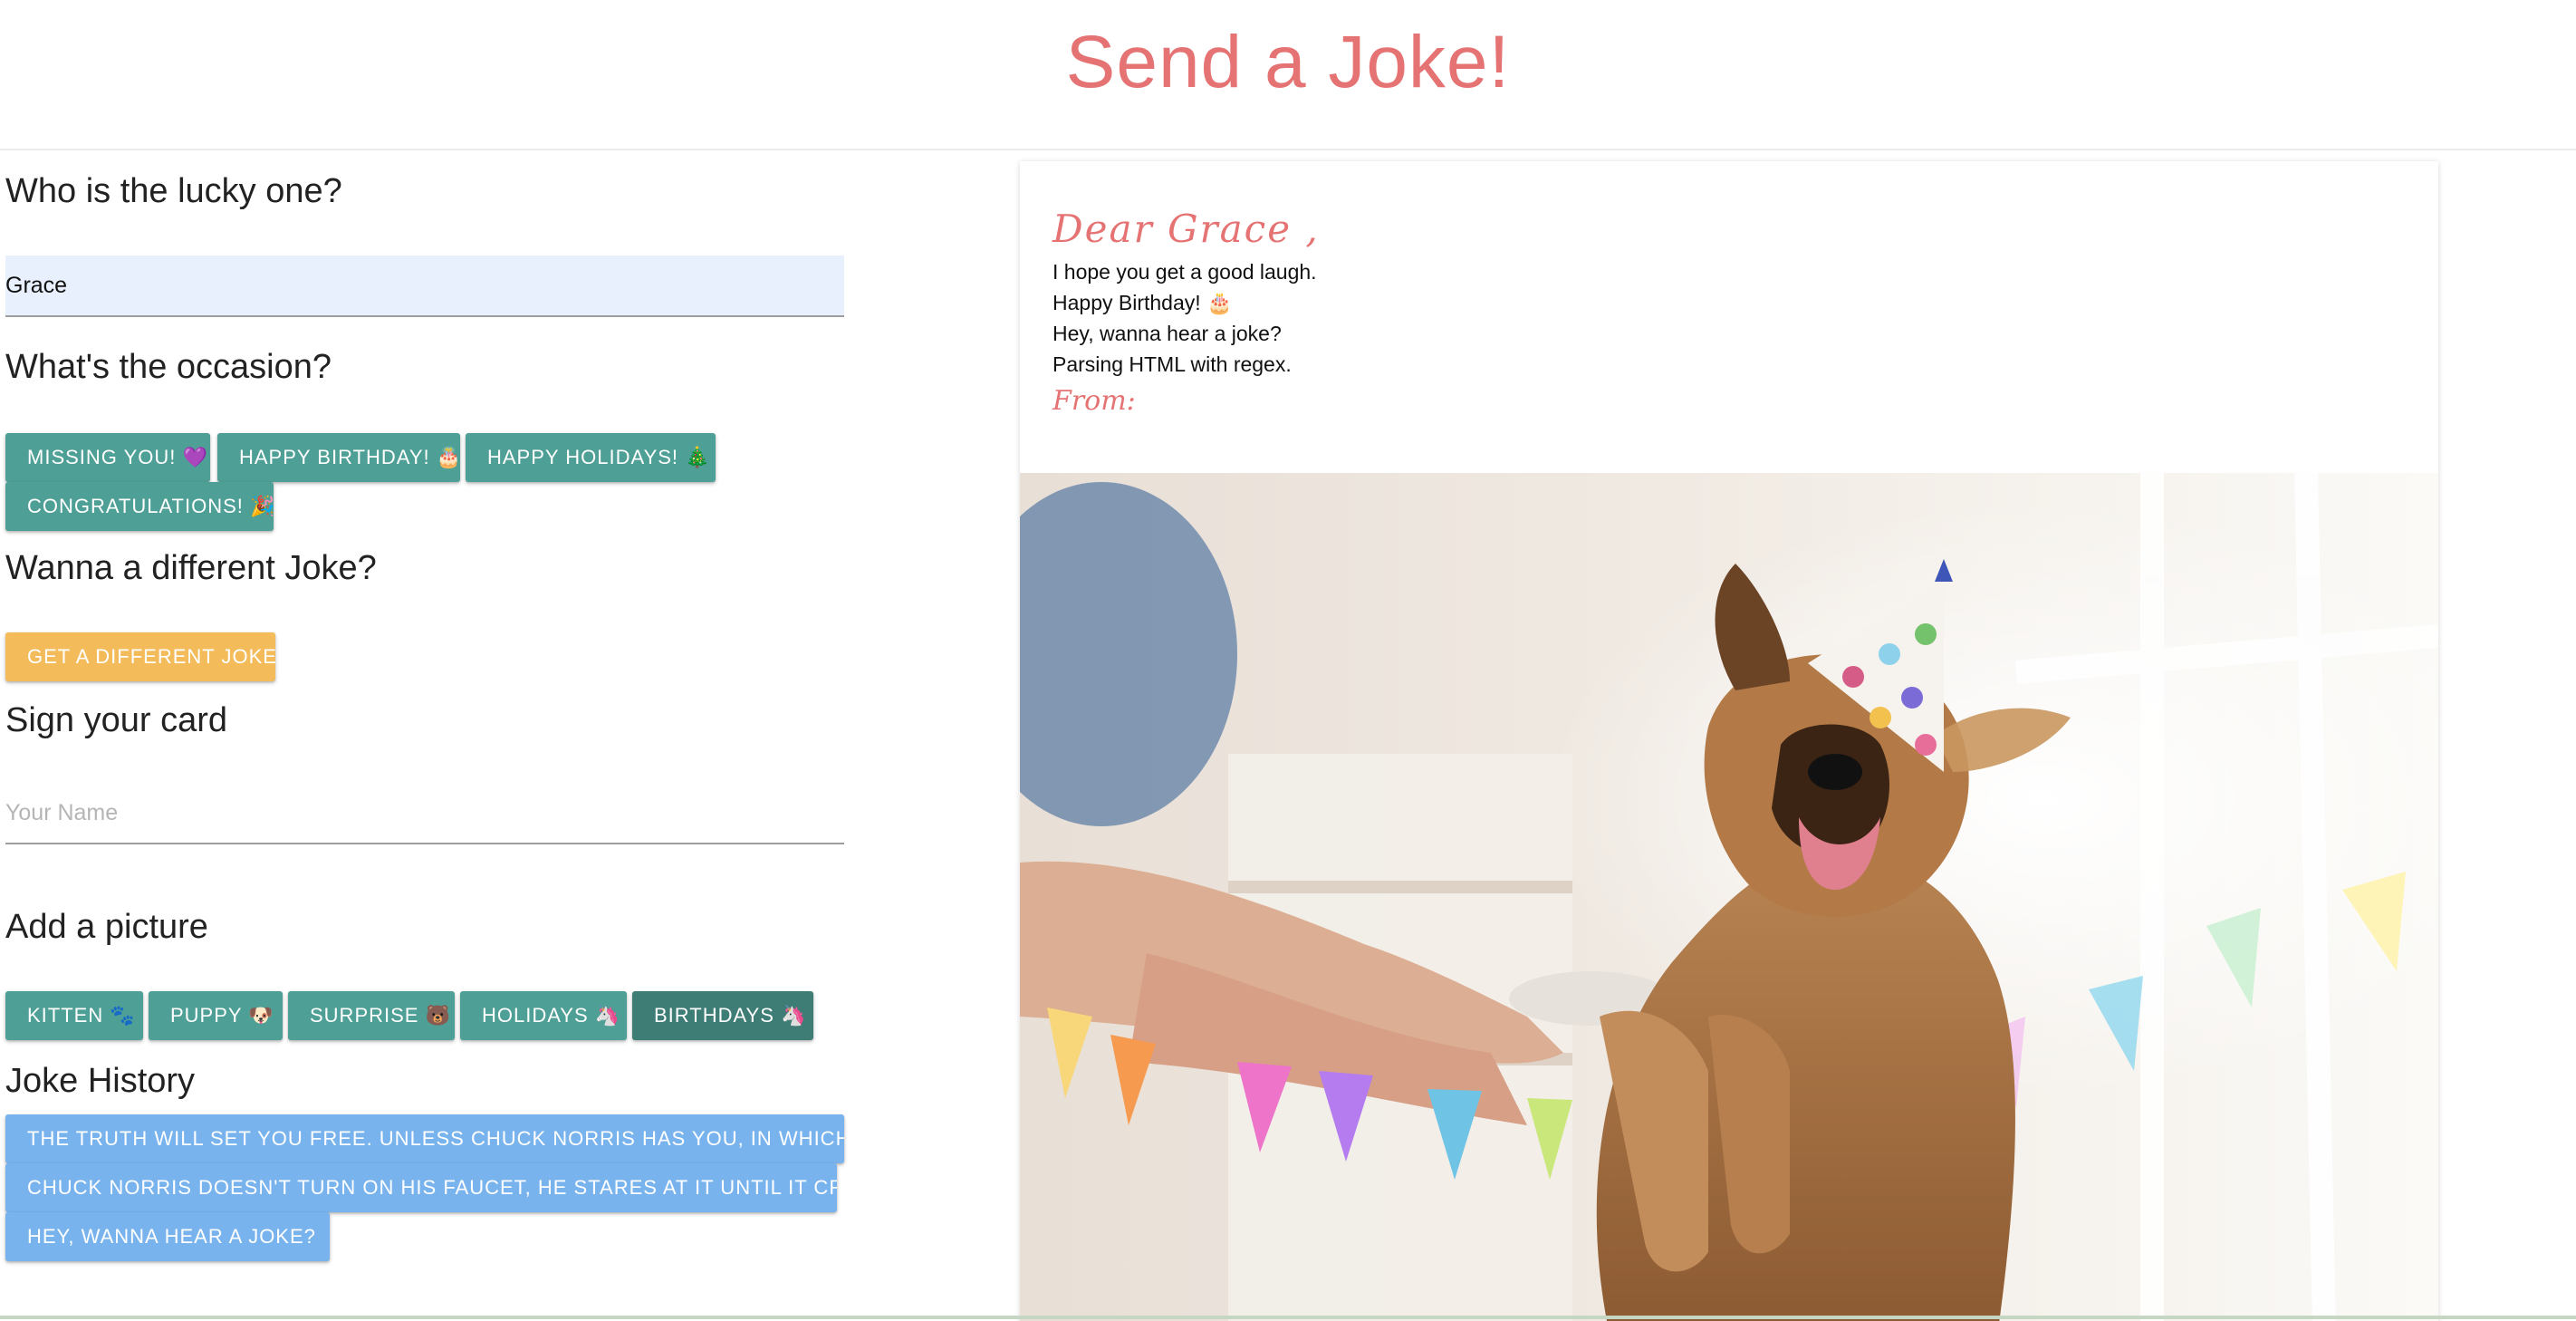 This screenshot has height=1321, width=2576. I want to click on picture-heading: Add a picture, so click(106, 927).